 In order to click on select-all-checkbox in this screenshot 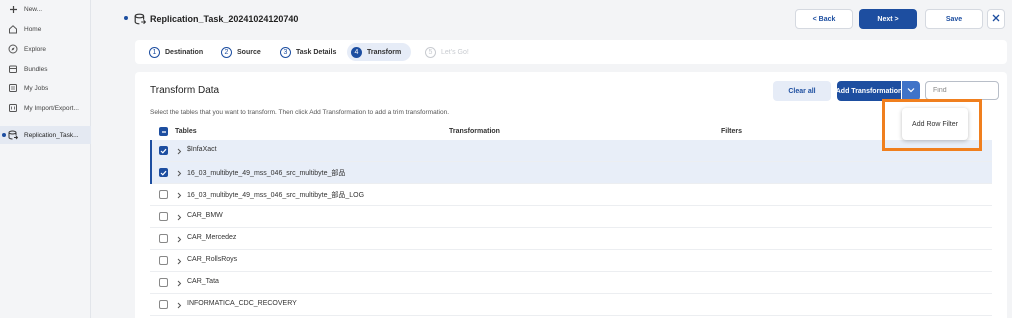, I will do `click(163, 131)`.